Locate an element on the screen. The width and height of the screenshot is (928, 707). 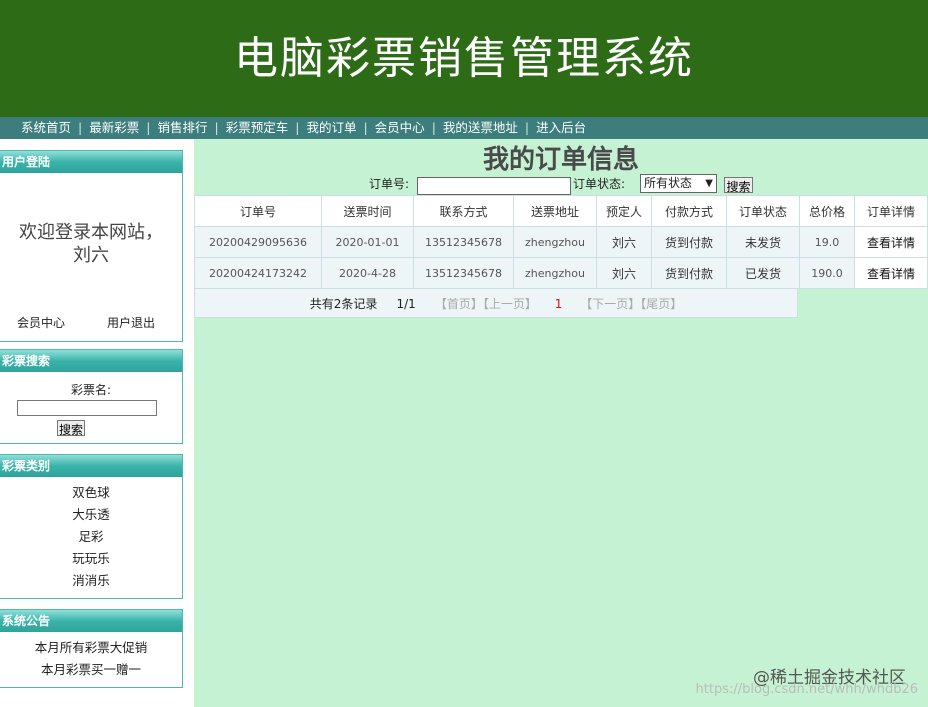
notice-item: 本月所有彩票大促销 is located at coordinates (91, 648).